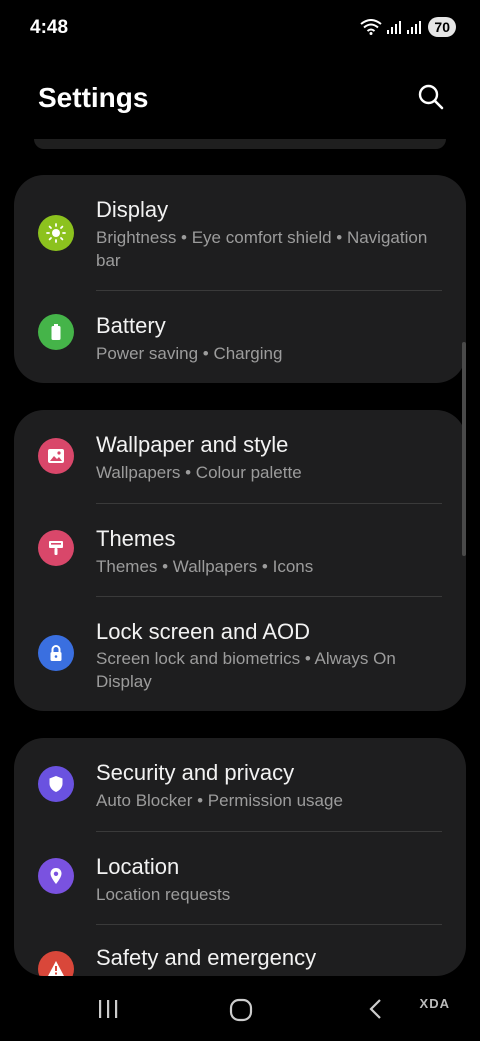 The height and width of the screenshot is (1041, 480). I want to click on item-title: Display, so click(132, 209).